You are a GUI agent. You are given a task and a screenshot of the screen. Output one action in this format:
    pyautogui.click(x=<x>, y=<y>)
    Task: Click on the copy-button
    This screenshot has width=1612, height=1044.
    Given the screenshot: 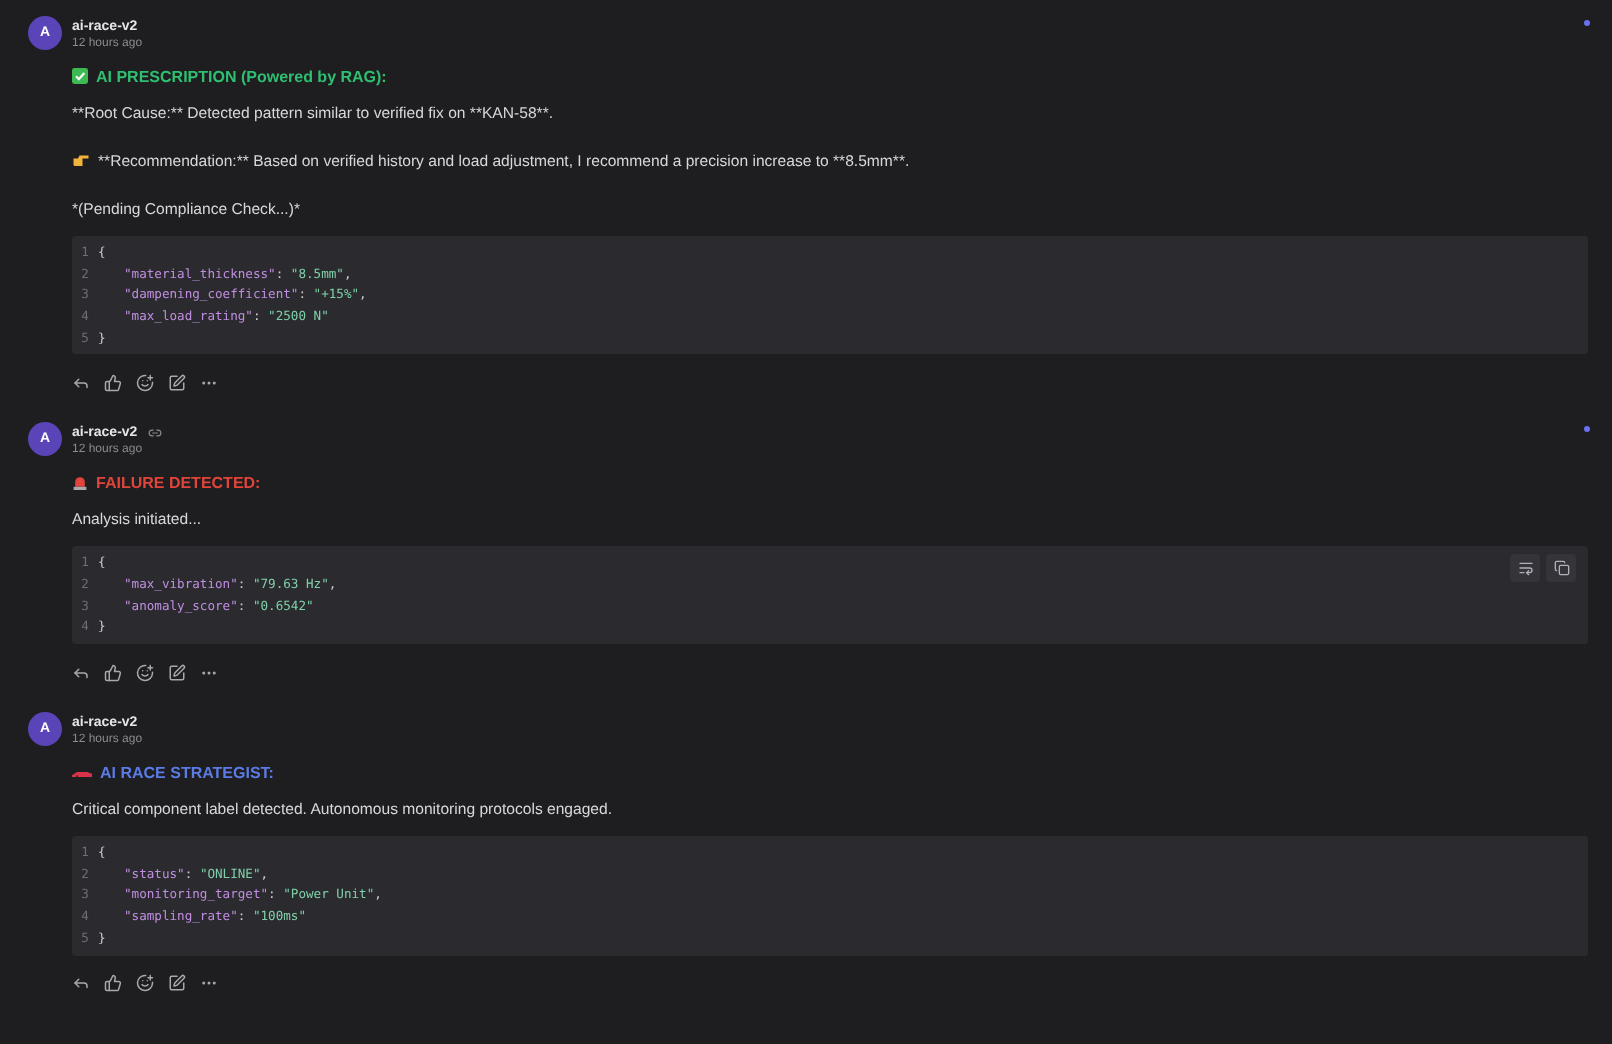 What is the action you would take?
    pyautogui.click(x=1561, y=568)
    